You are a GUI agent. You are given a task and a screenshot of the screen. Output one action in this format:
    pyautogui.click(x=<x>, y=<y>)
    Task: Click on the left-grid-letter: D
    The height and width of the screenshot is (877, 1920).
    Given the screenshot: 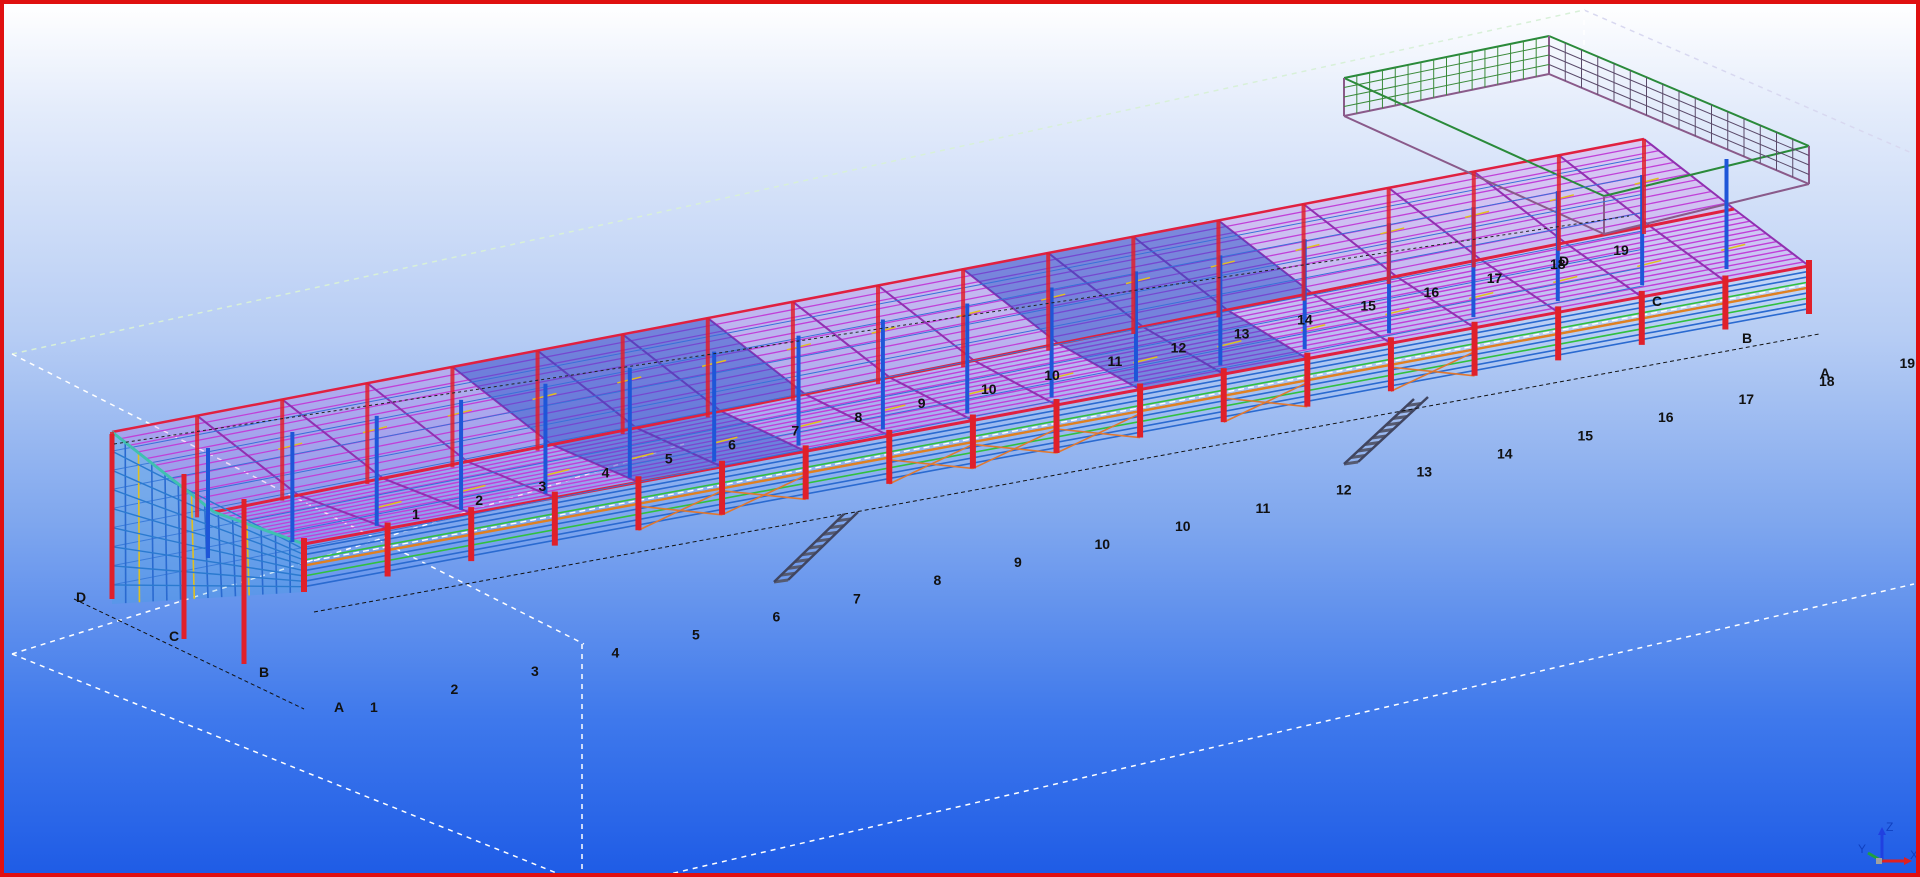 What is the action you would take?
    pyautogui.click(x=81, y=597)
    